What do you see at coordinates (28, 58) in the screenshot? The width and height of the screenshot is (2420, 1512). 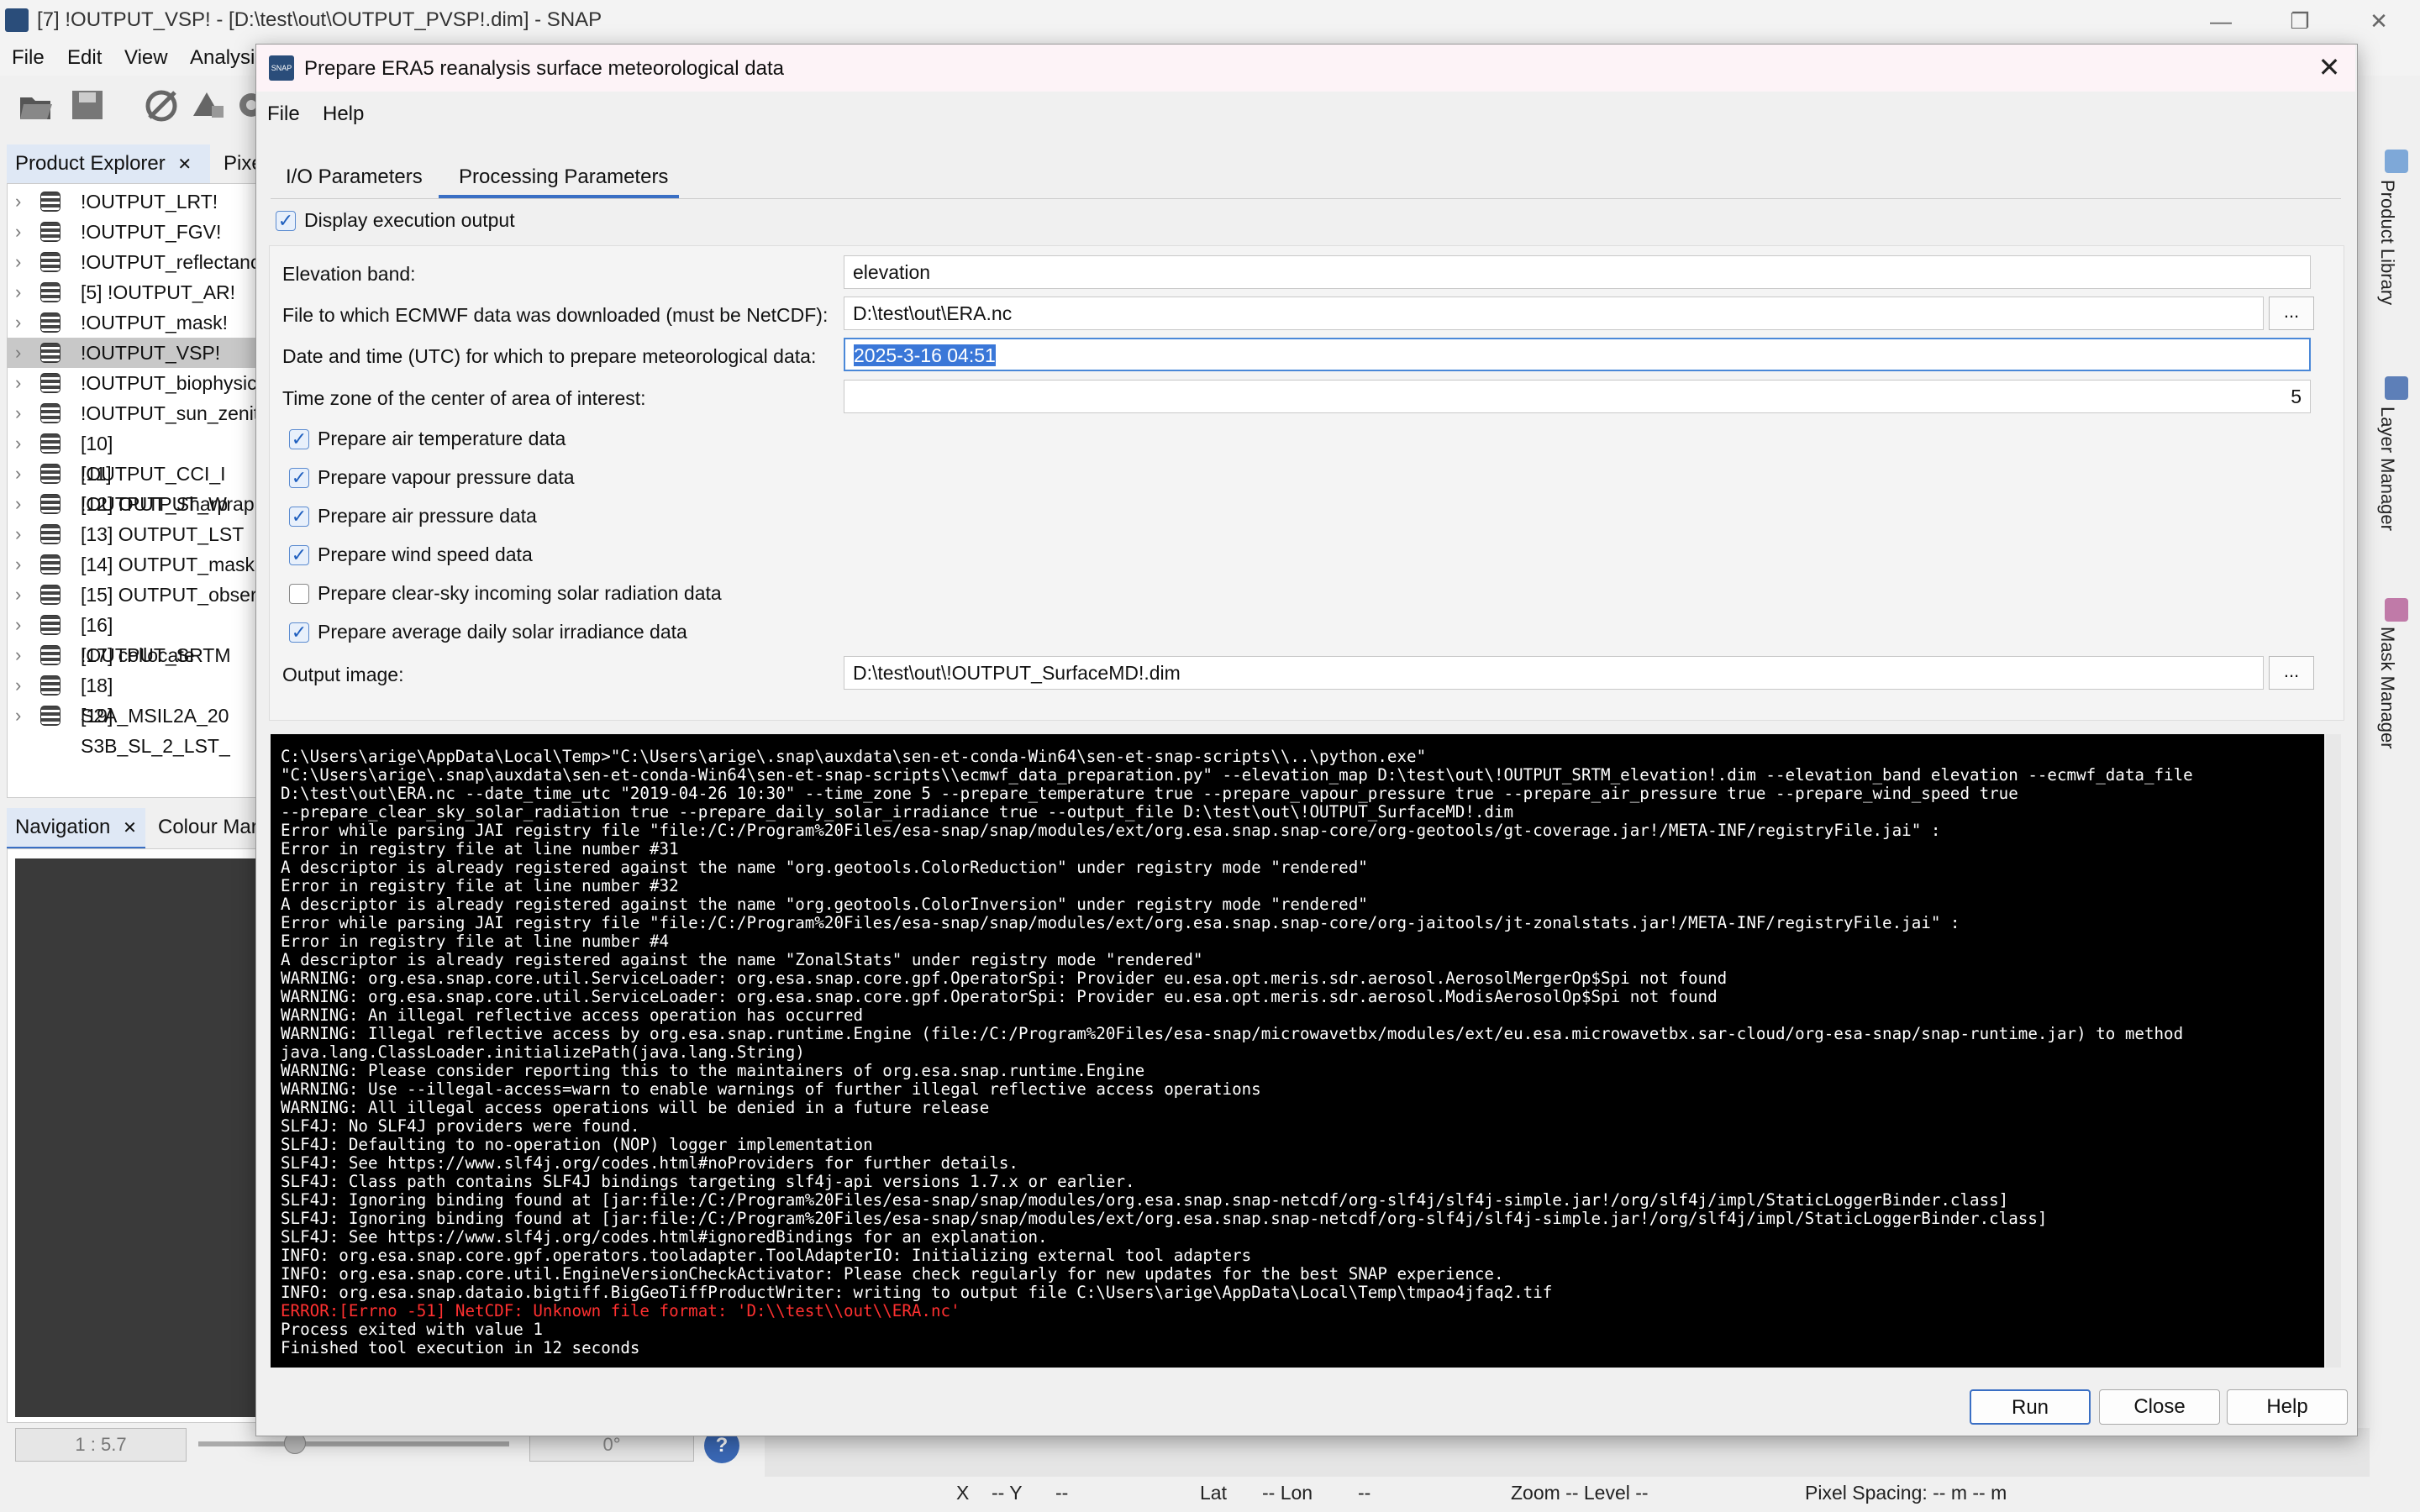 I see `menu-file: File` at bounding box center [28, 58].